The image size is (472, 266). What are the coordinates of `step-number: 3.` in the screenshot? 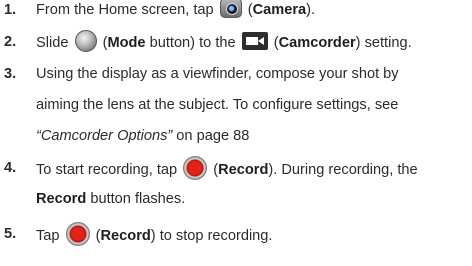 It's located at (10, 74).